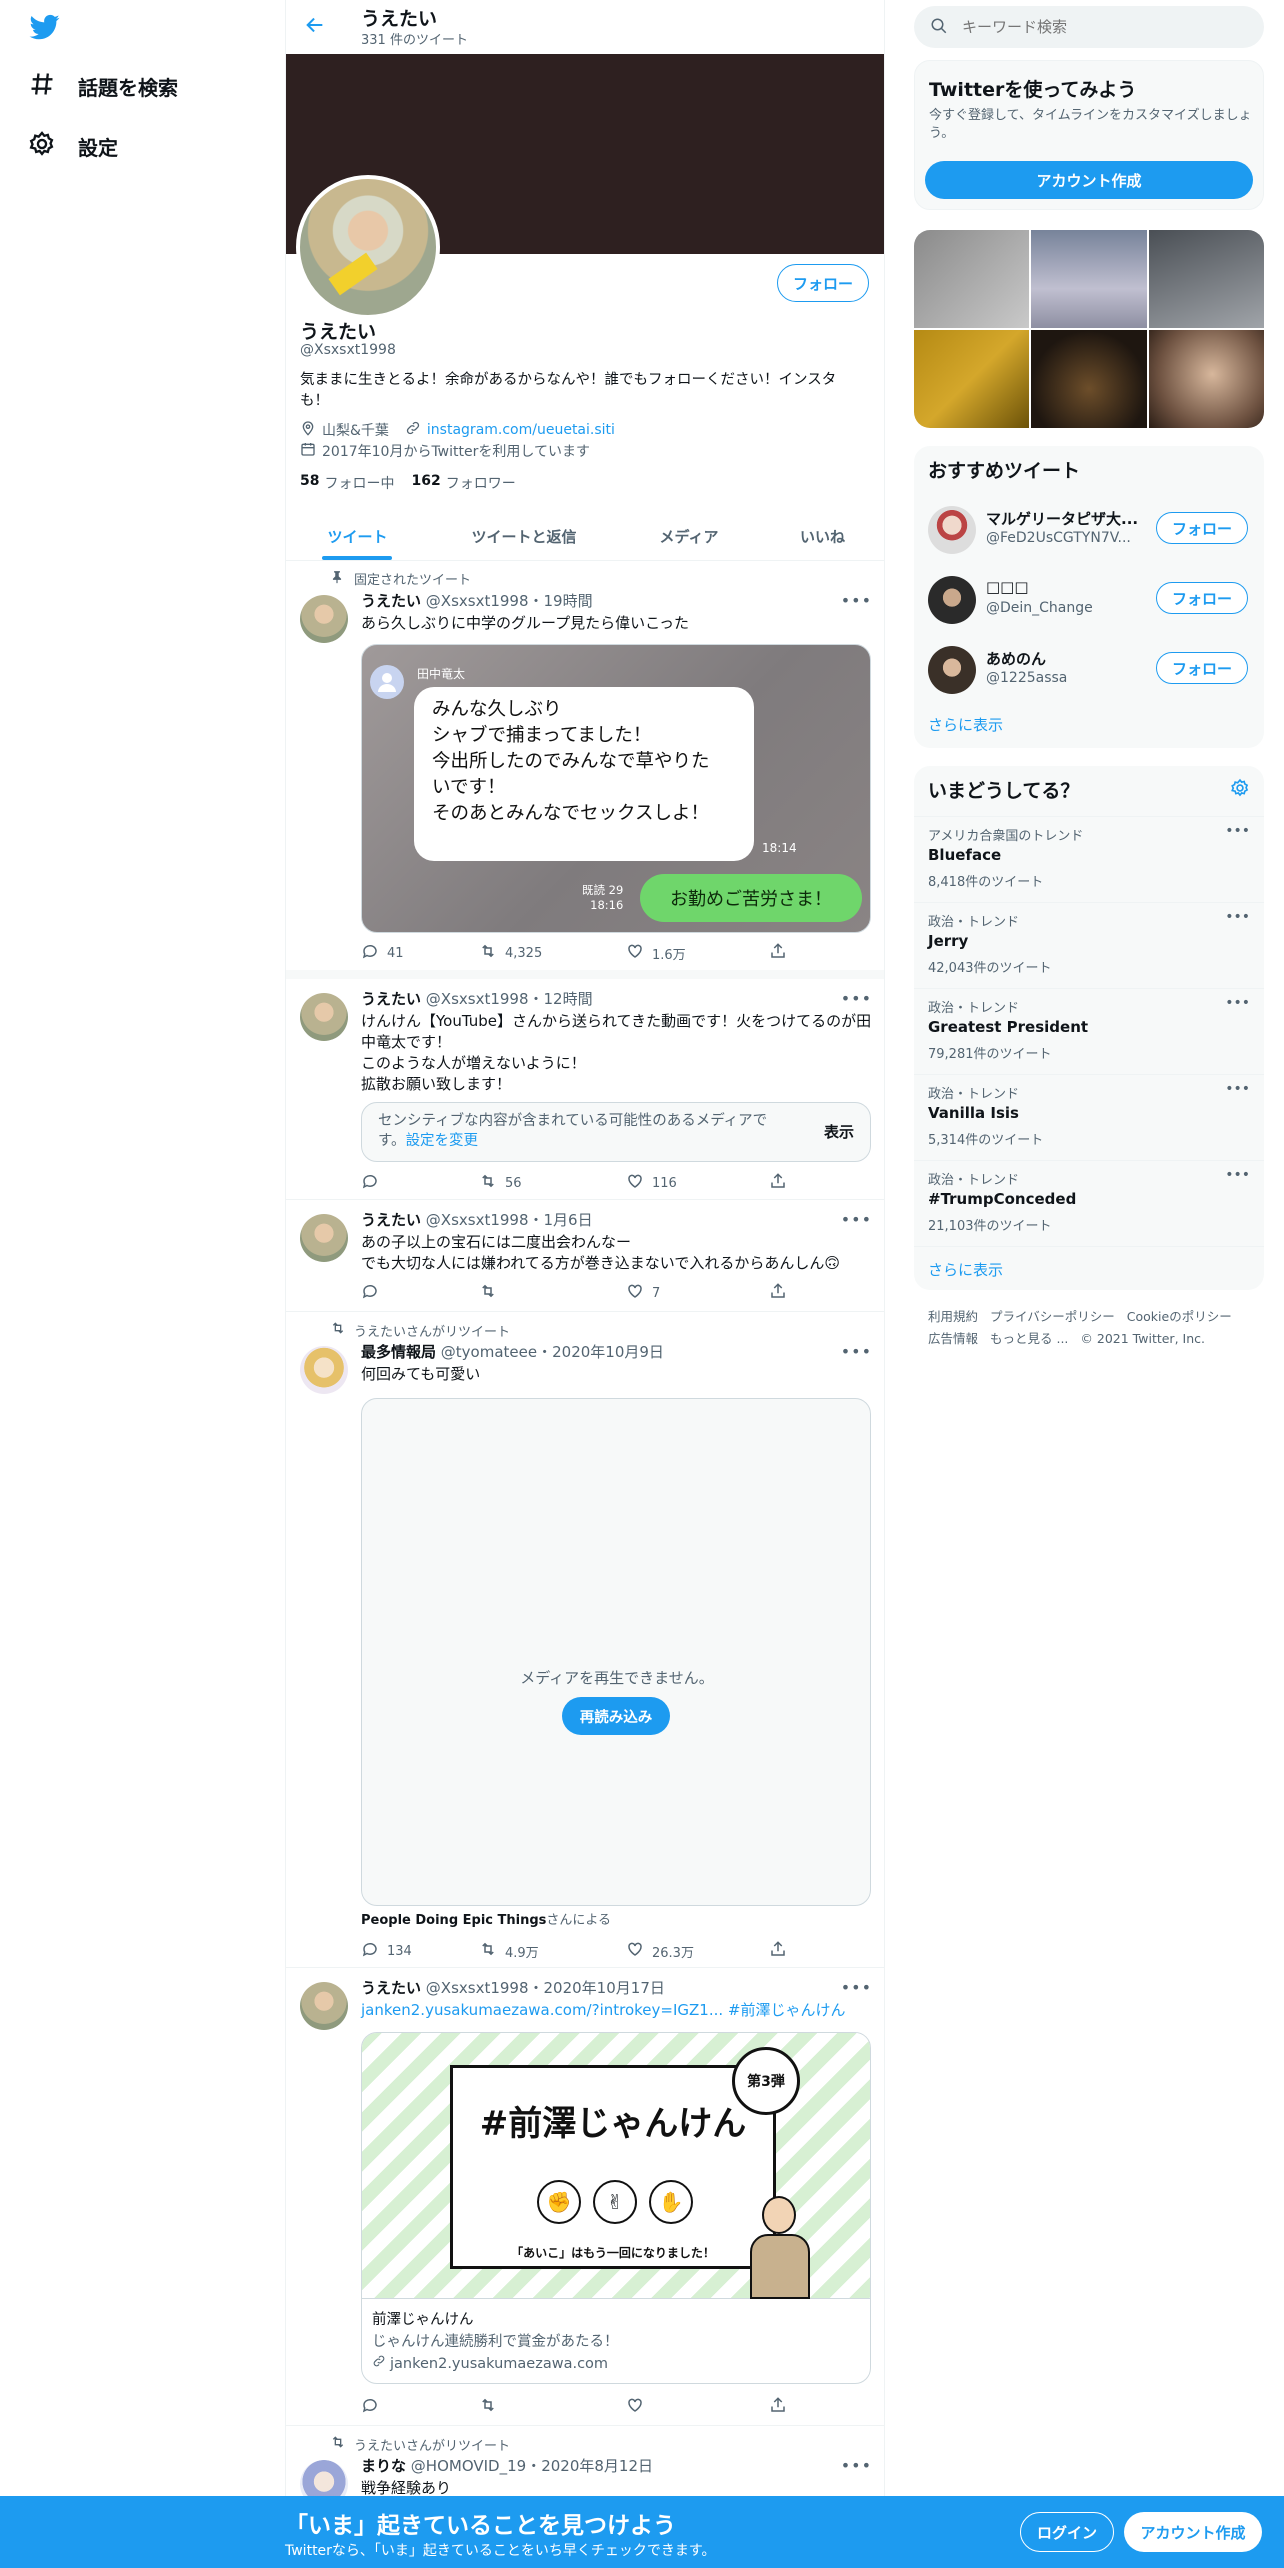 This screenshot has height=2568, width=1284. Describe the element at coordinates (651, 1183) in the screenshot. I see `like-button: 116` at that location.